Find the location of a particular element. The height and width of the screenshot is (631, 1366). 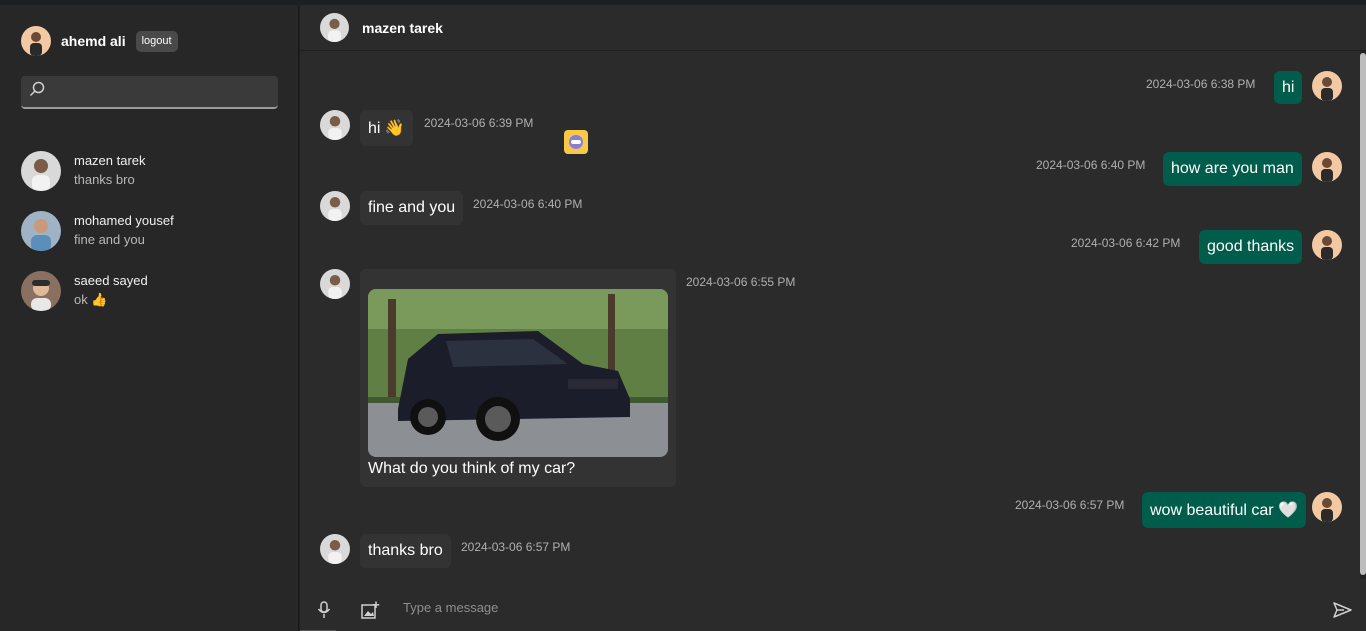

chat-contact-name: mazen tarek is located at coordinates (402, 27).